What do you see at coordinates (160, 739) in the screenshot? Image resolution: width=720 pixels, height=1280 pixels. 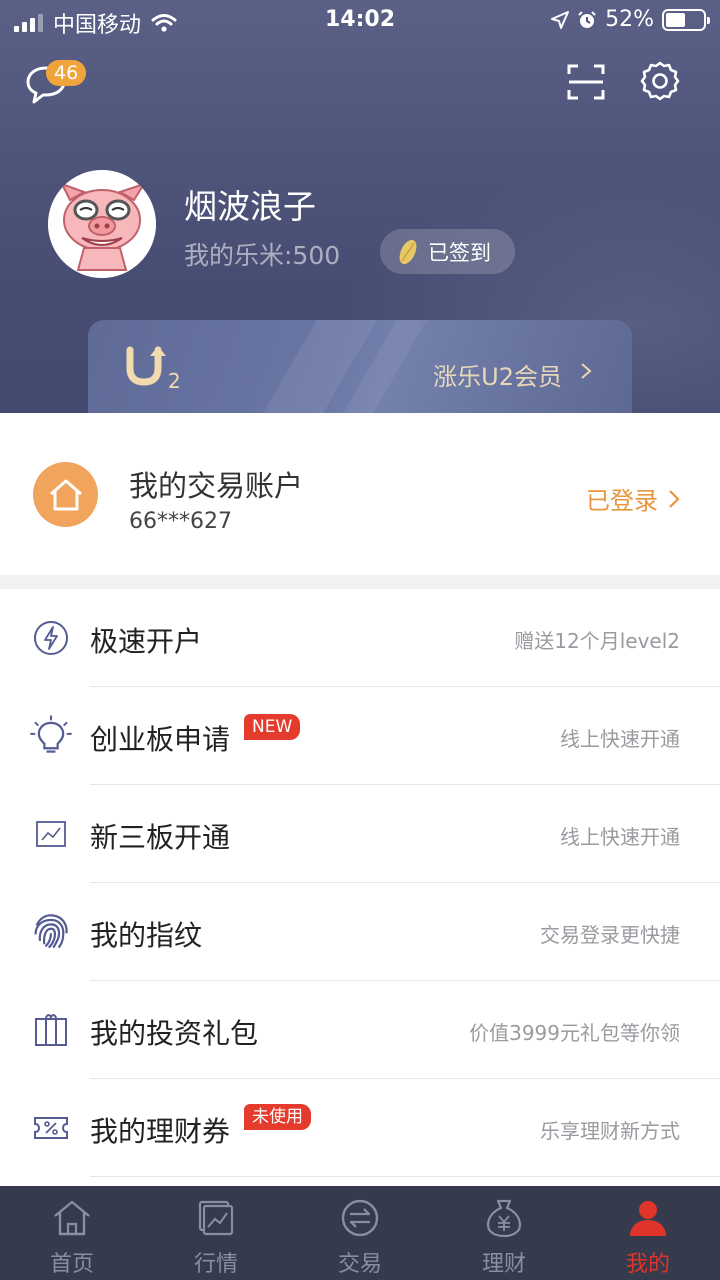 I see `menu-item-label: 创业板申请` at bounding box center [160, 739].